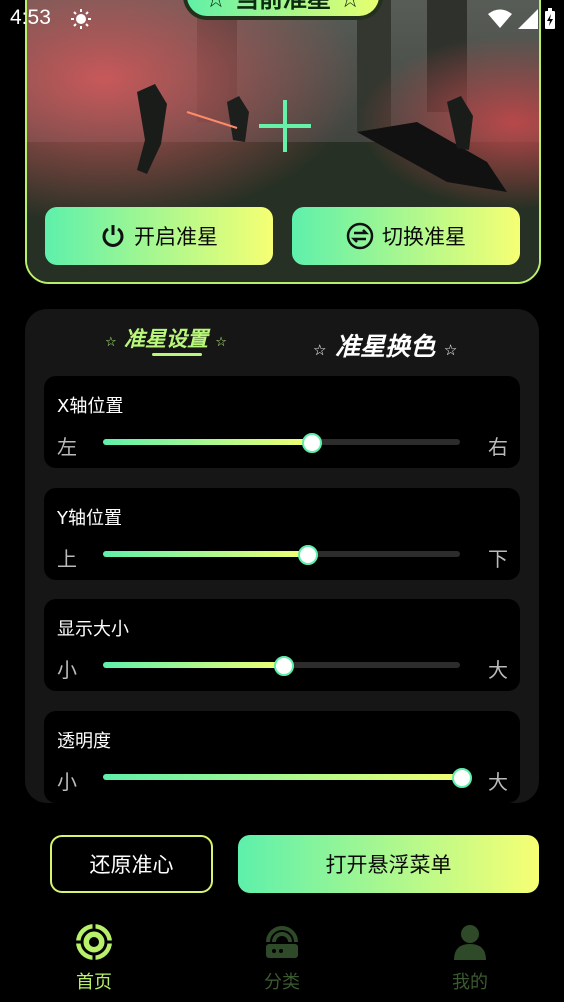 The image size is (564, 1002). What do you see at coordinates (94, 982) in the screenshot?
I see `nav-label-home: 首页` at bounding box center [94, 982].